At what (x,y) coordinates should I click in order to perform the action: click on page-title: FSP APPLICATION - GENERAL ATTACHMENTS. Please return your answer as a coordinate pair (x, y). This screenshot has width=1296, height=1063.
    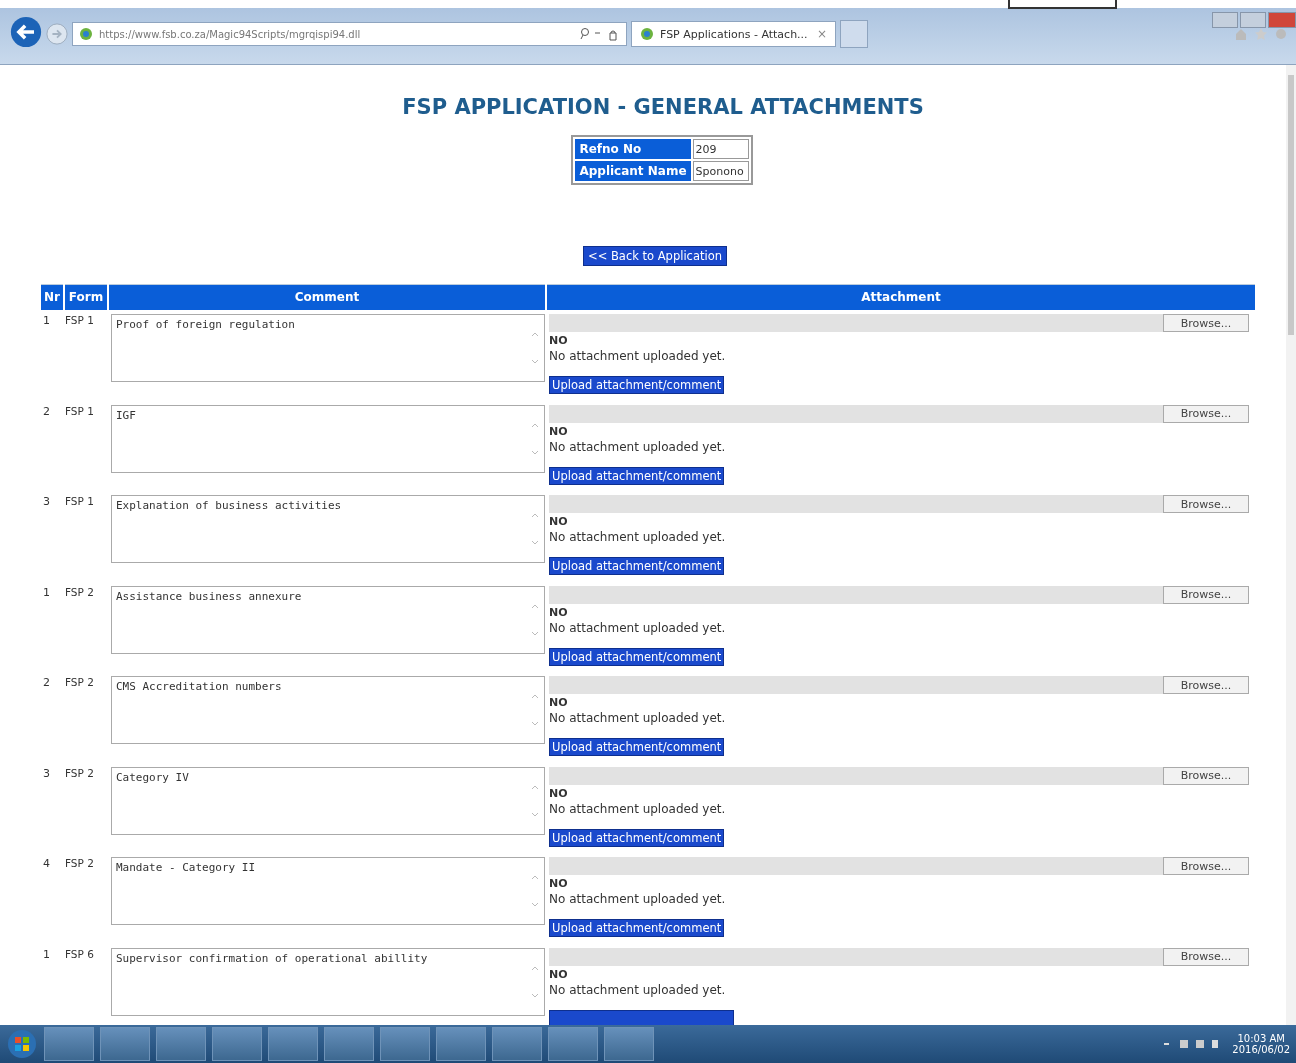
    Looking at the image, I should click on (663, 107).